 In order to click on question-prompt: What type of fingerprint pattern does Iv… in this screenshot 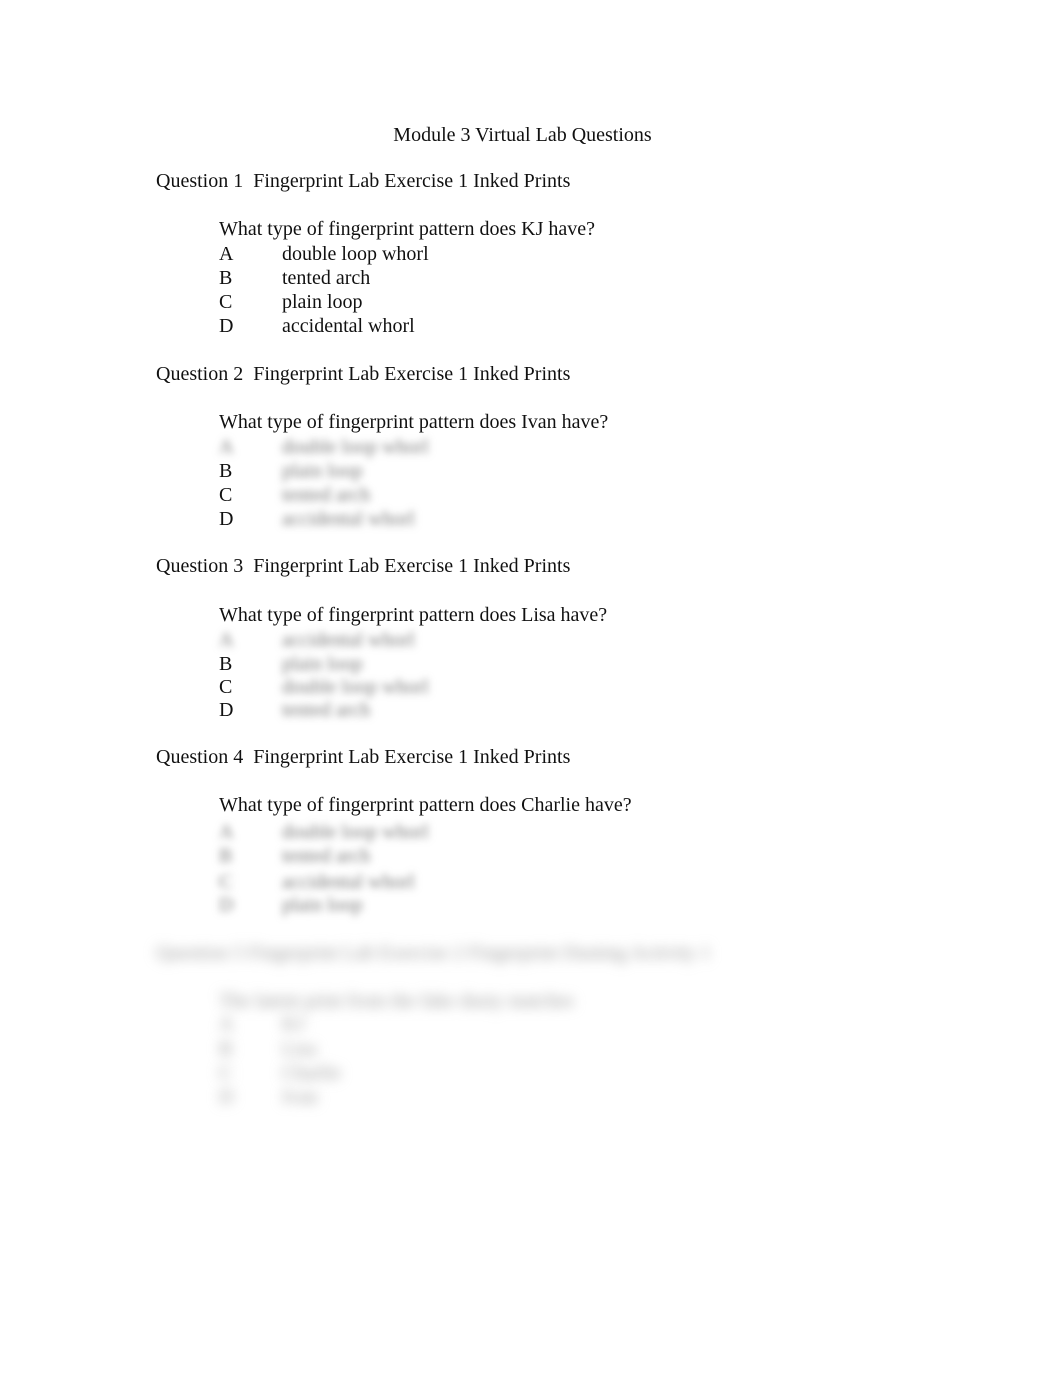, I will do `click(414, 422)`.